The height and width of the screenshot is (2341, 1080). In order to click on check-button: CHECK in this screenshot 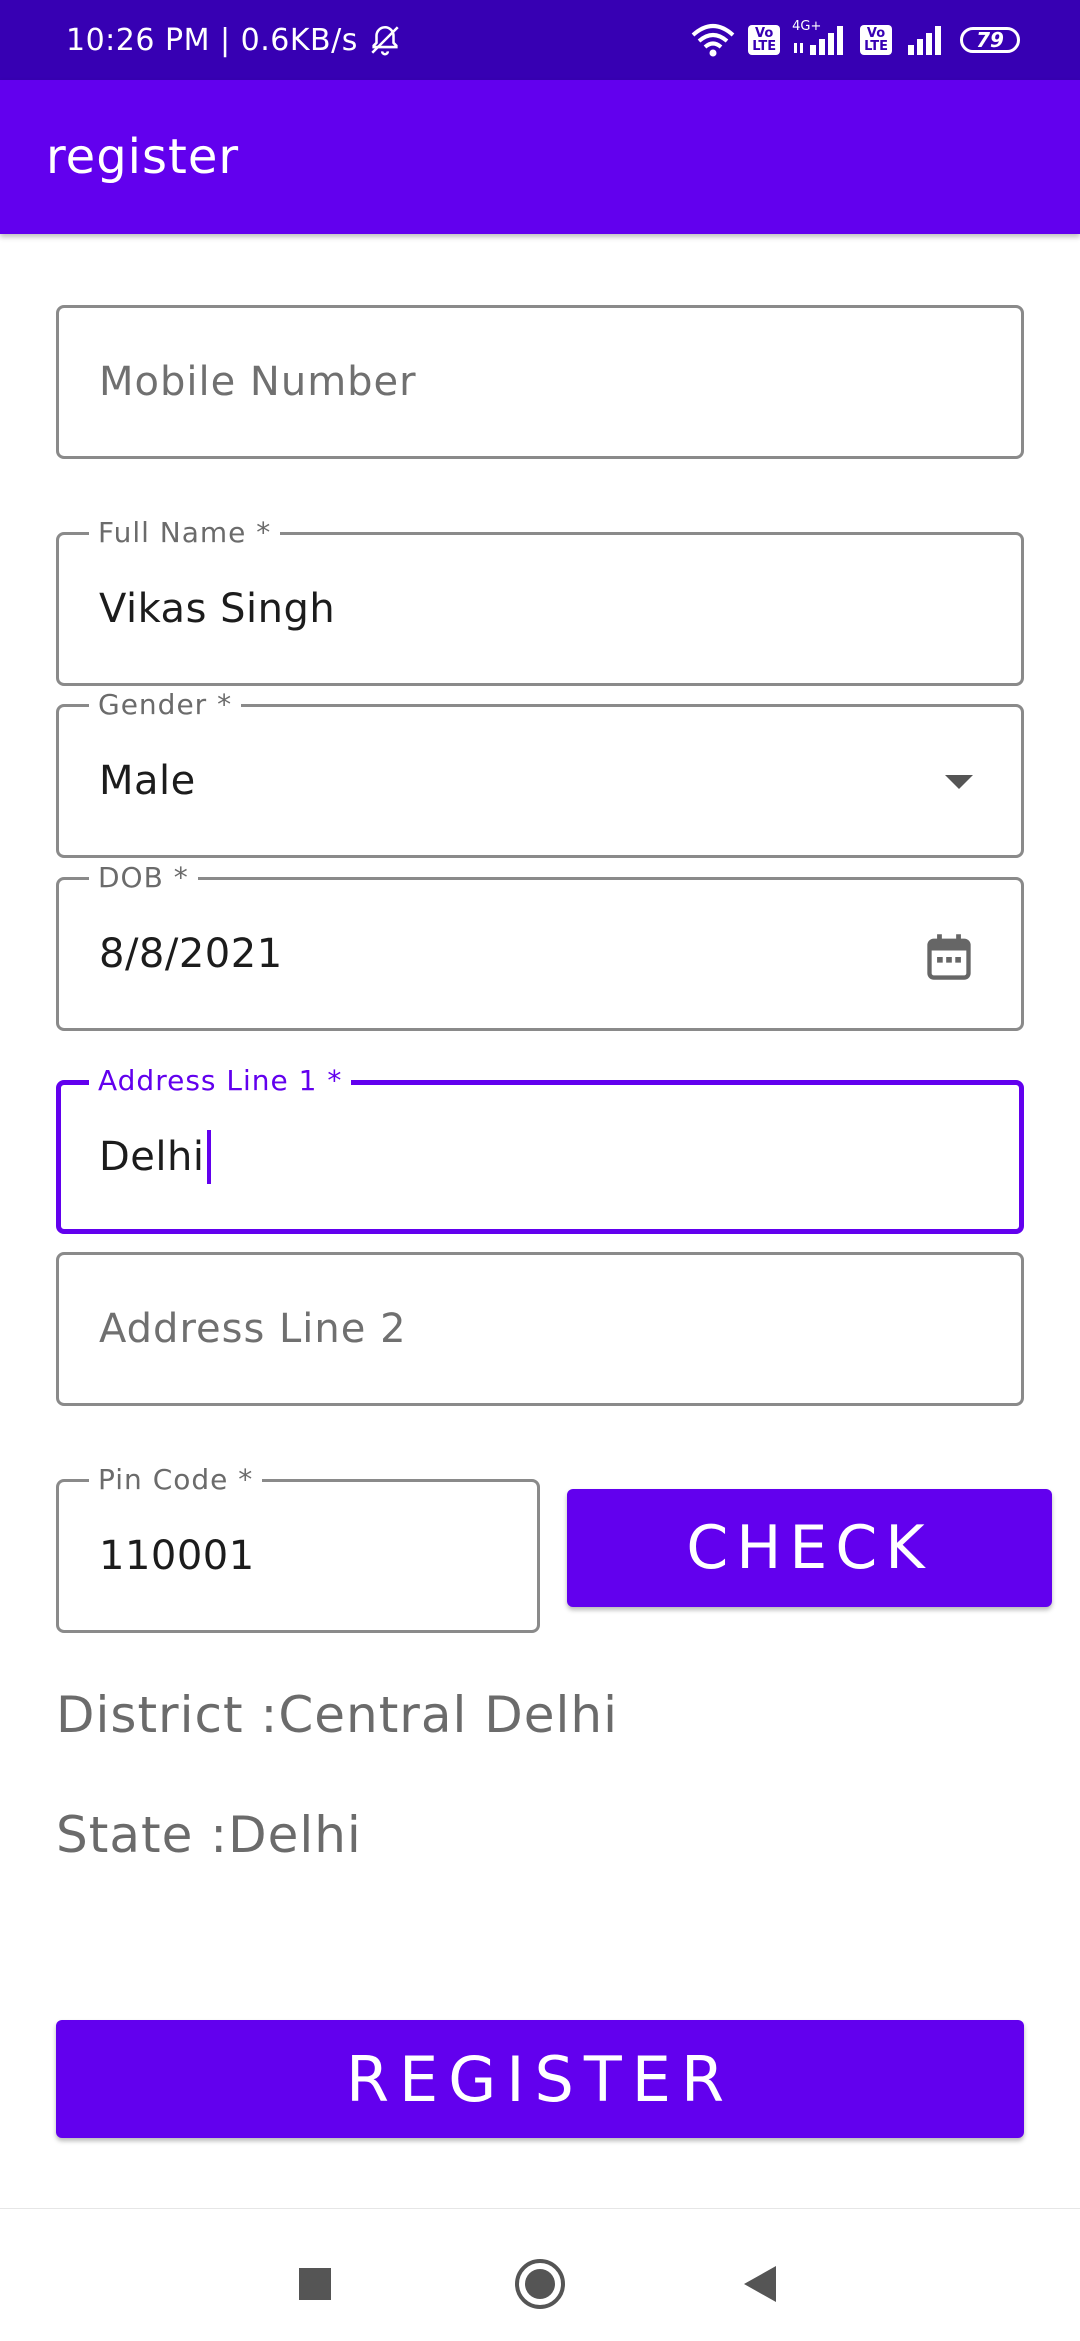, I will do `click(809, 1548)`.